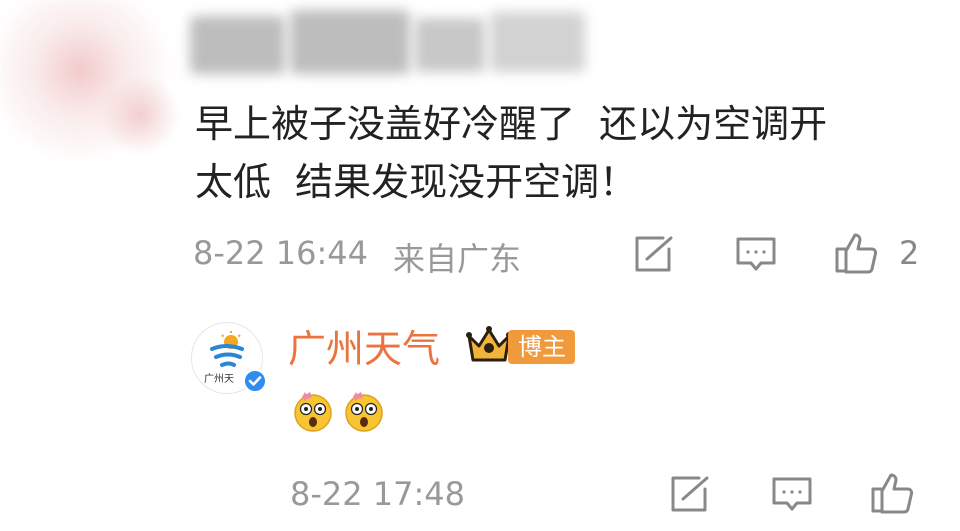 Image resolution: width=960 pixels, height=531 pixels. Describe the element at coordinates (857, 252) in the screenshot. I see `thumbs-up-icon` at that location.